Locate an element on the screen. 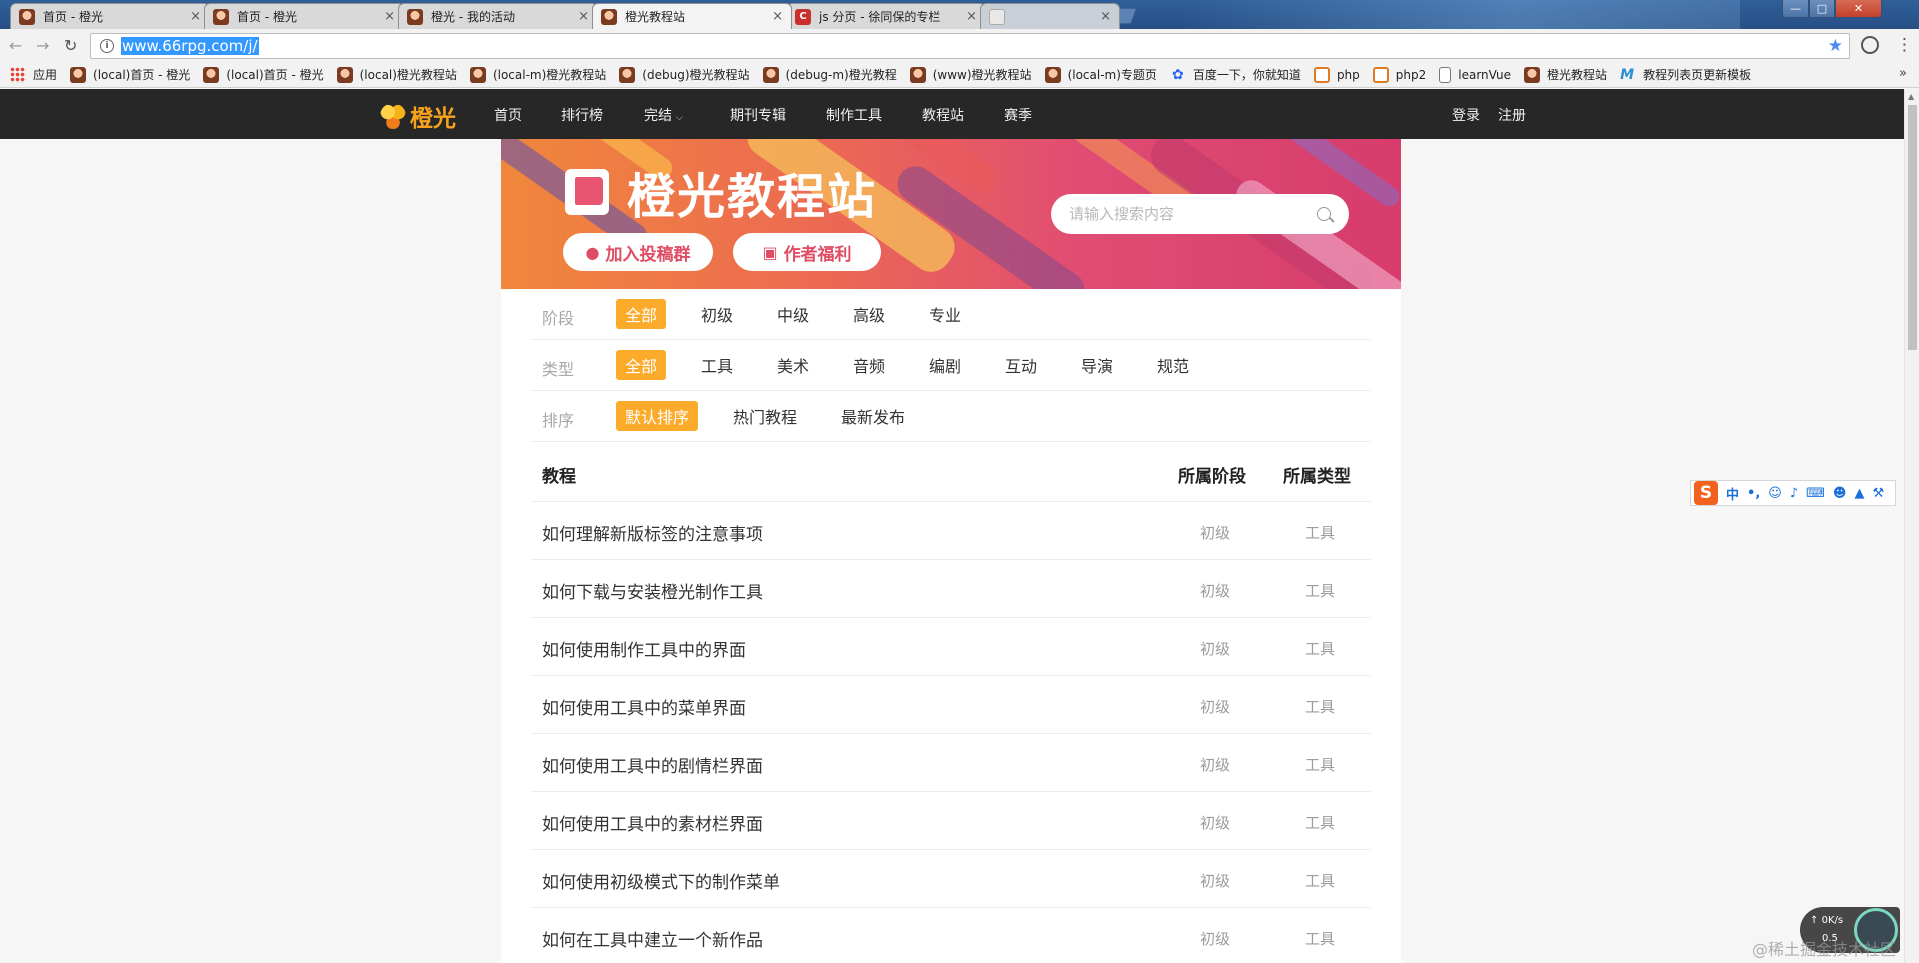 Image resolution: width=1919 pixels, height=963 pixels. filter-chip: 工具 is located at coordinates (717, 365).